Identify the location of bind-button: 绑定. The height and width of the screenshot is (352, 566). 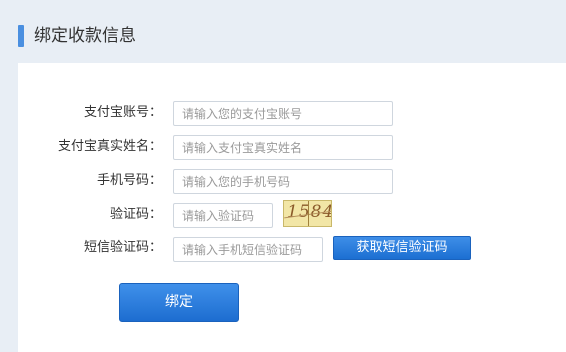
(179, 302).